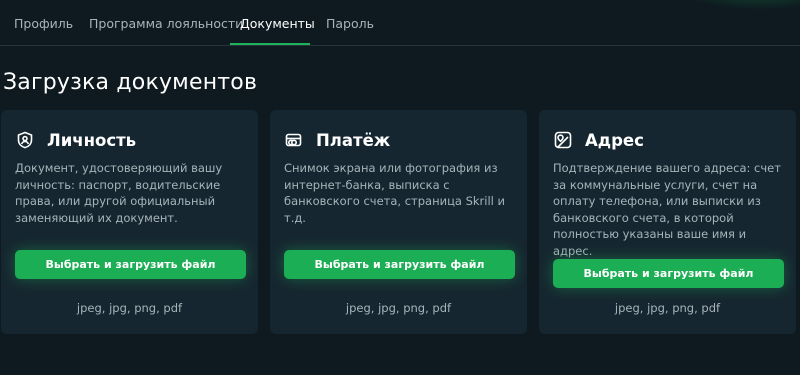  What do you see at coordinates (166, 23) in the screenshot?
I see `tab-loyalty-program: Программа лояльности` at bounding box center [166, 23].